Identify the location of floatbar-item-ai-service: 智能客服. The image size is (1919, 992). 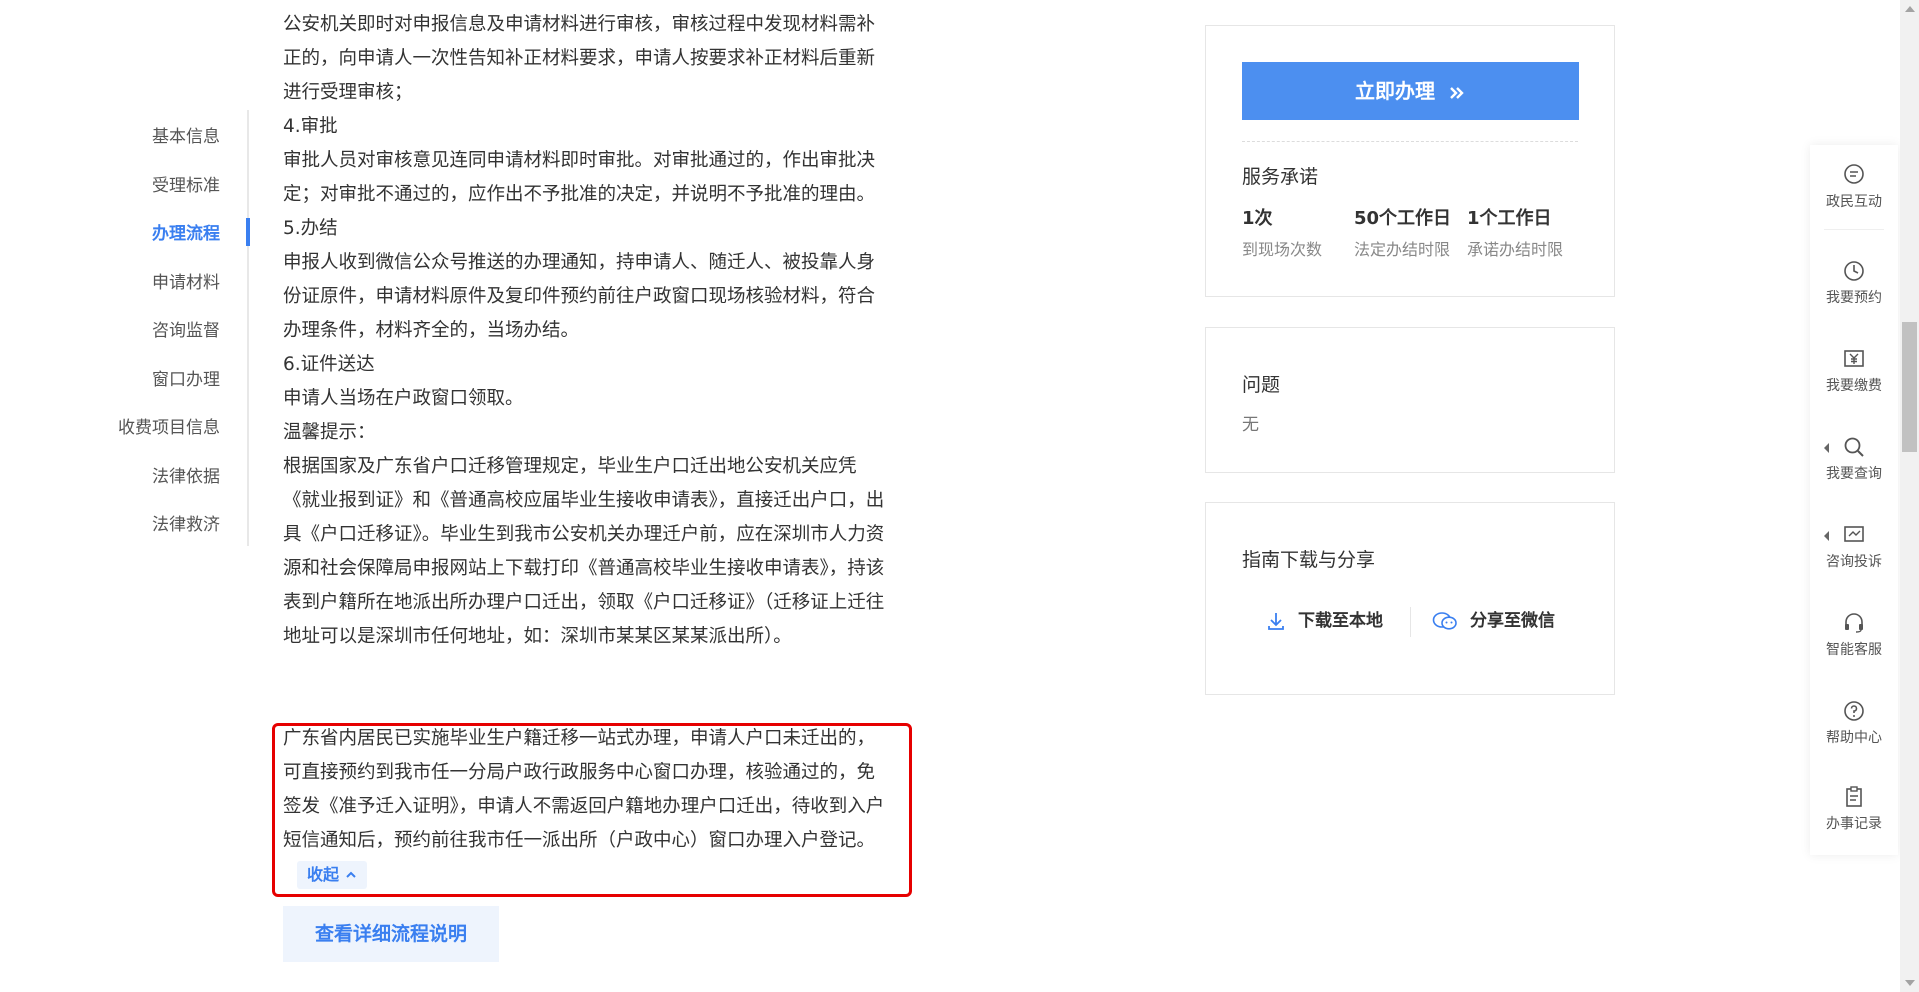
(1854, 635).